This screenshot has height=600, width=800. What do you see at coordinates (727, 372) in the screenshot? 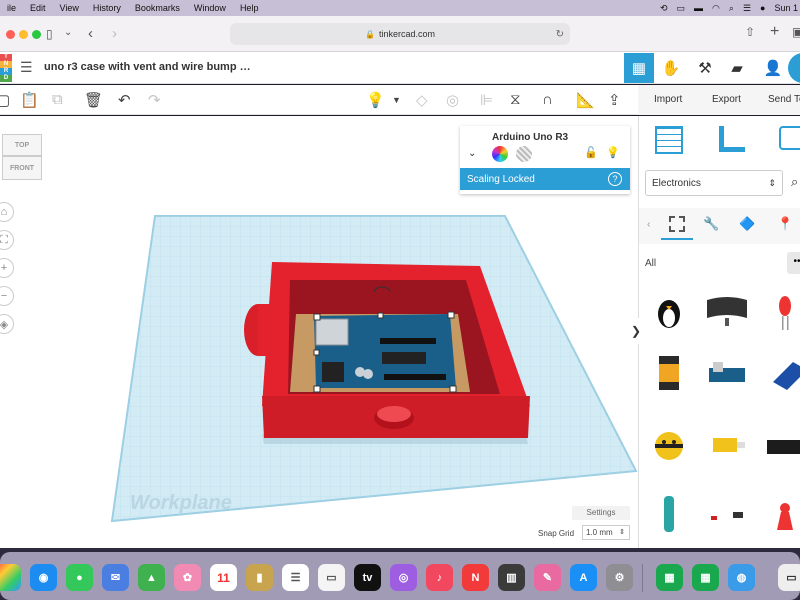
I see `breadboard-mini-part` at bounding box center [727, 372].